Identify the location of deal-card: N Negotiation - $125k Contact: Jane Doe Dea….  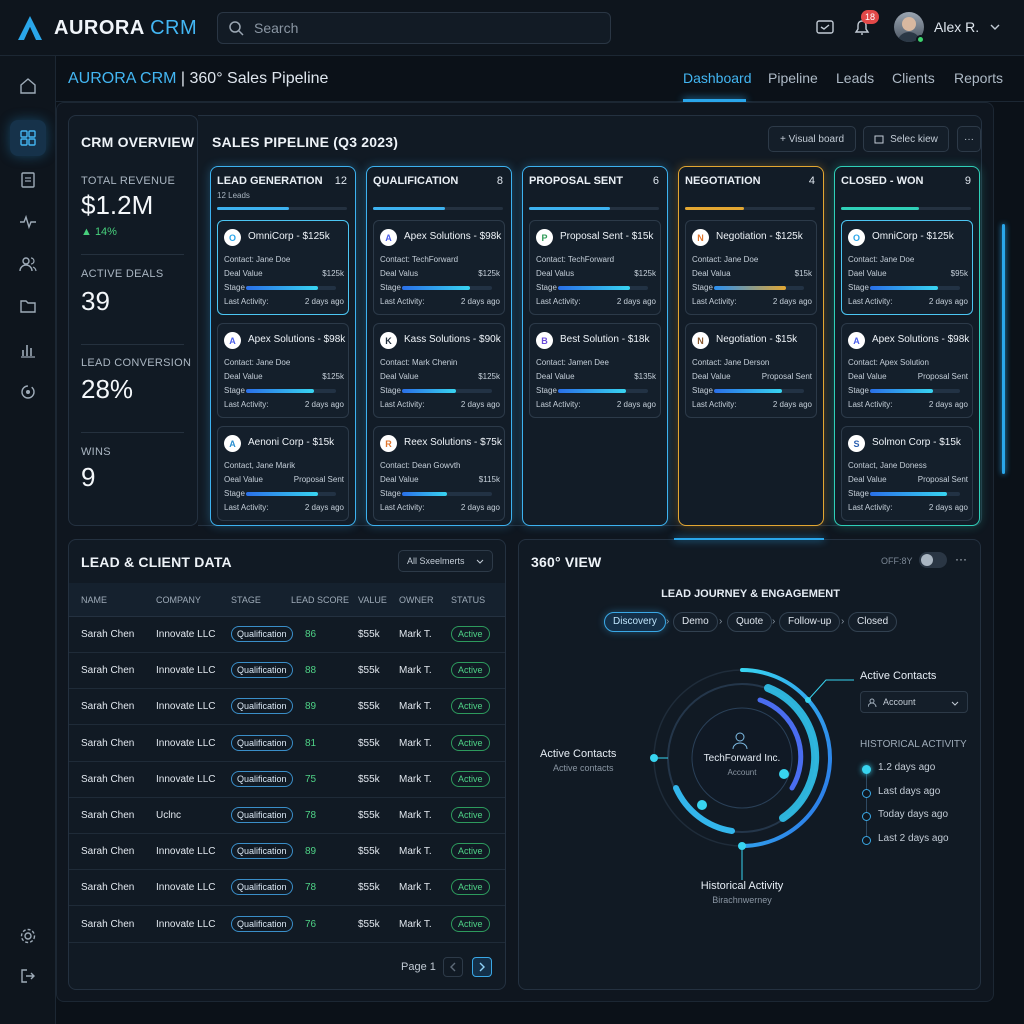
(751, 267).